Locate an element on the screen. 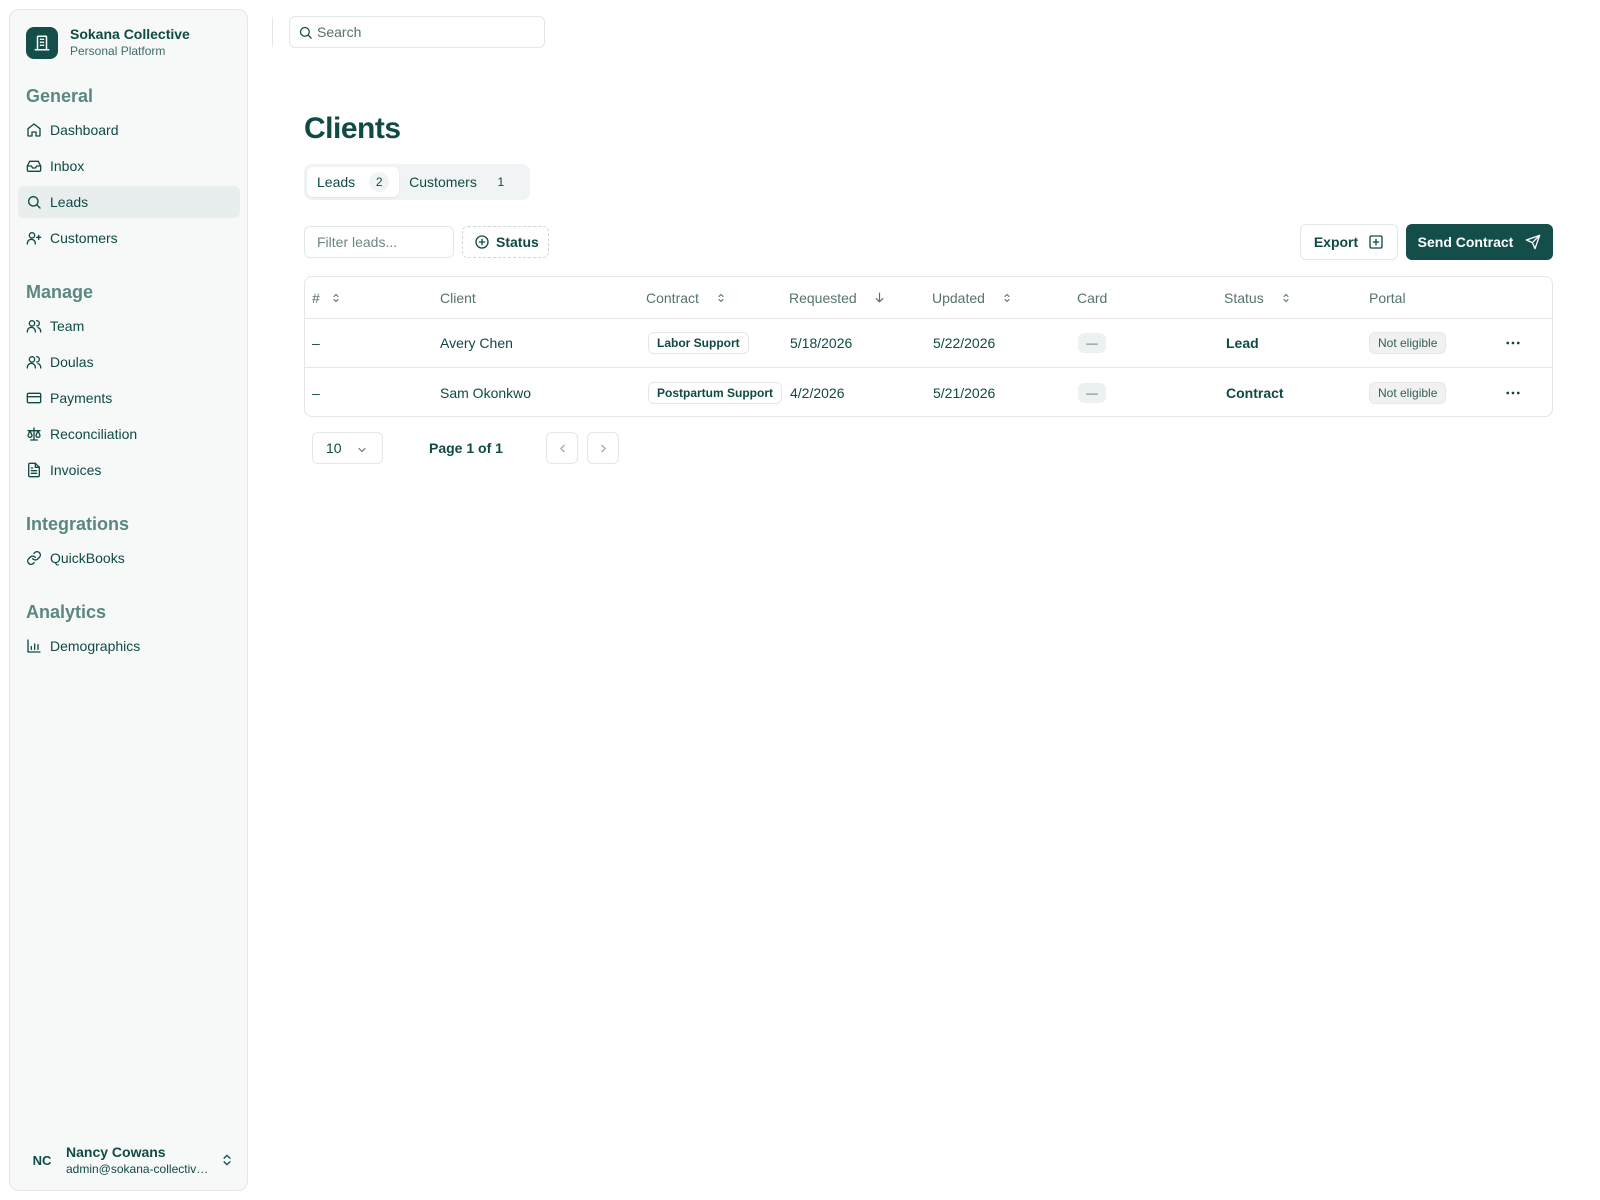 This screenshot has width=1600, height=1200. sidebar-item-quickbooks: QuickBooks is located at coordinates (129, 558).